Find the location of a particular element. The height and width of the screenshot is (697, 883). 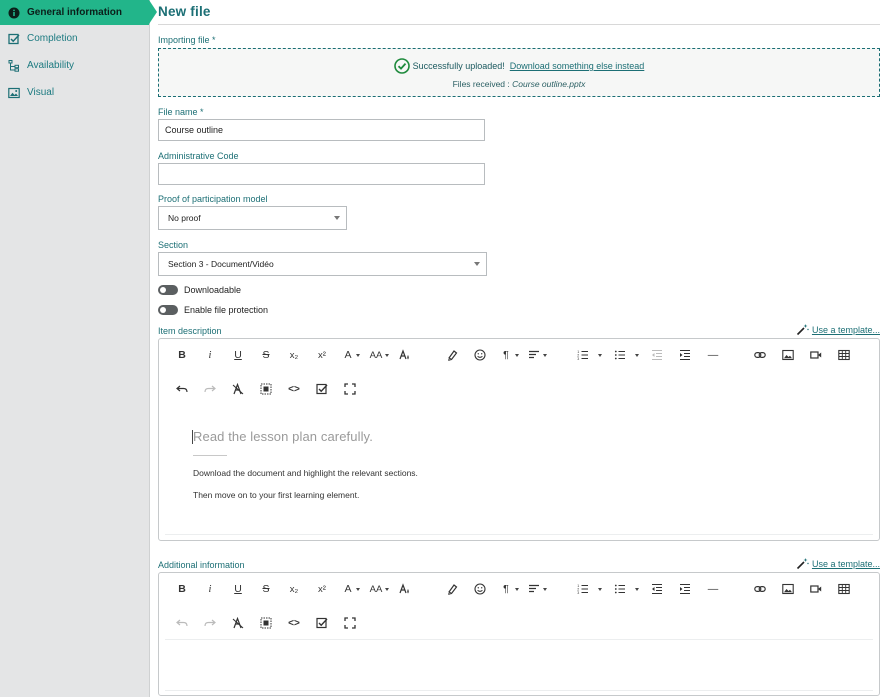

file-name-input: Course outline is located at coordinates (321, 130).